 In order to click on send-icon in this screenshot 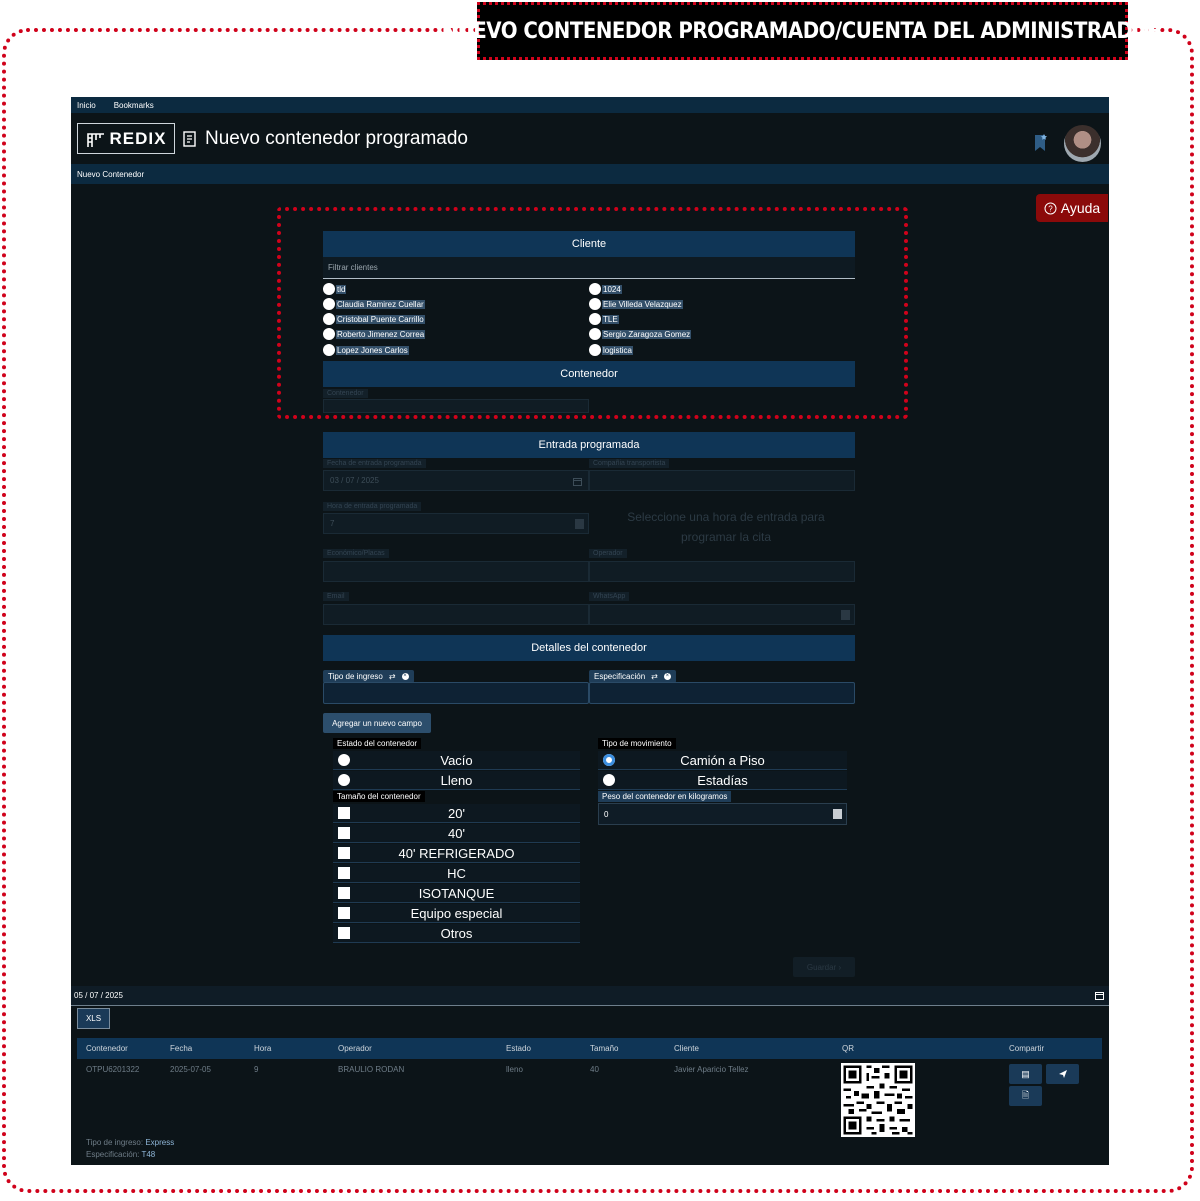, I will do `click(1062, 1074)`.